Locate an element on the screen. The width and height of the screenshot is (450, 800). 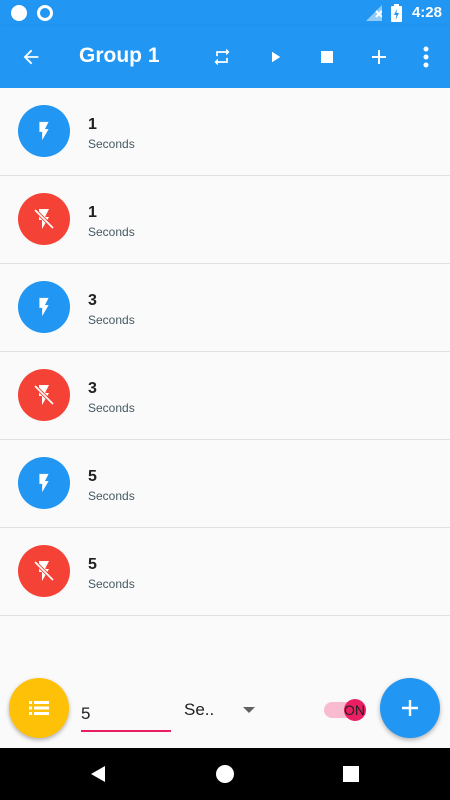
triangle-back-icon is located at coordinates (98, 774).